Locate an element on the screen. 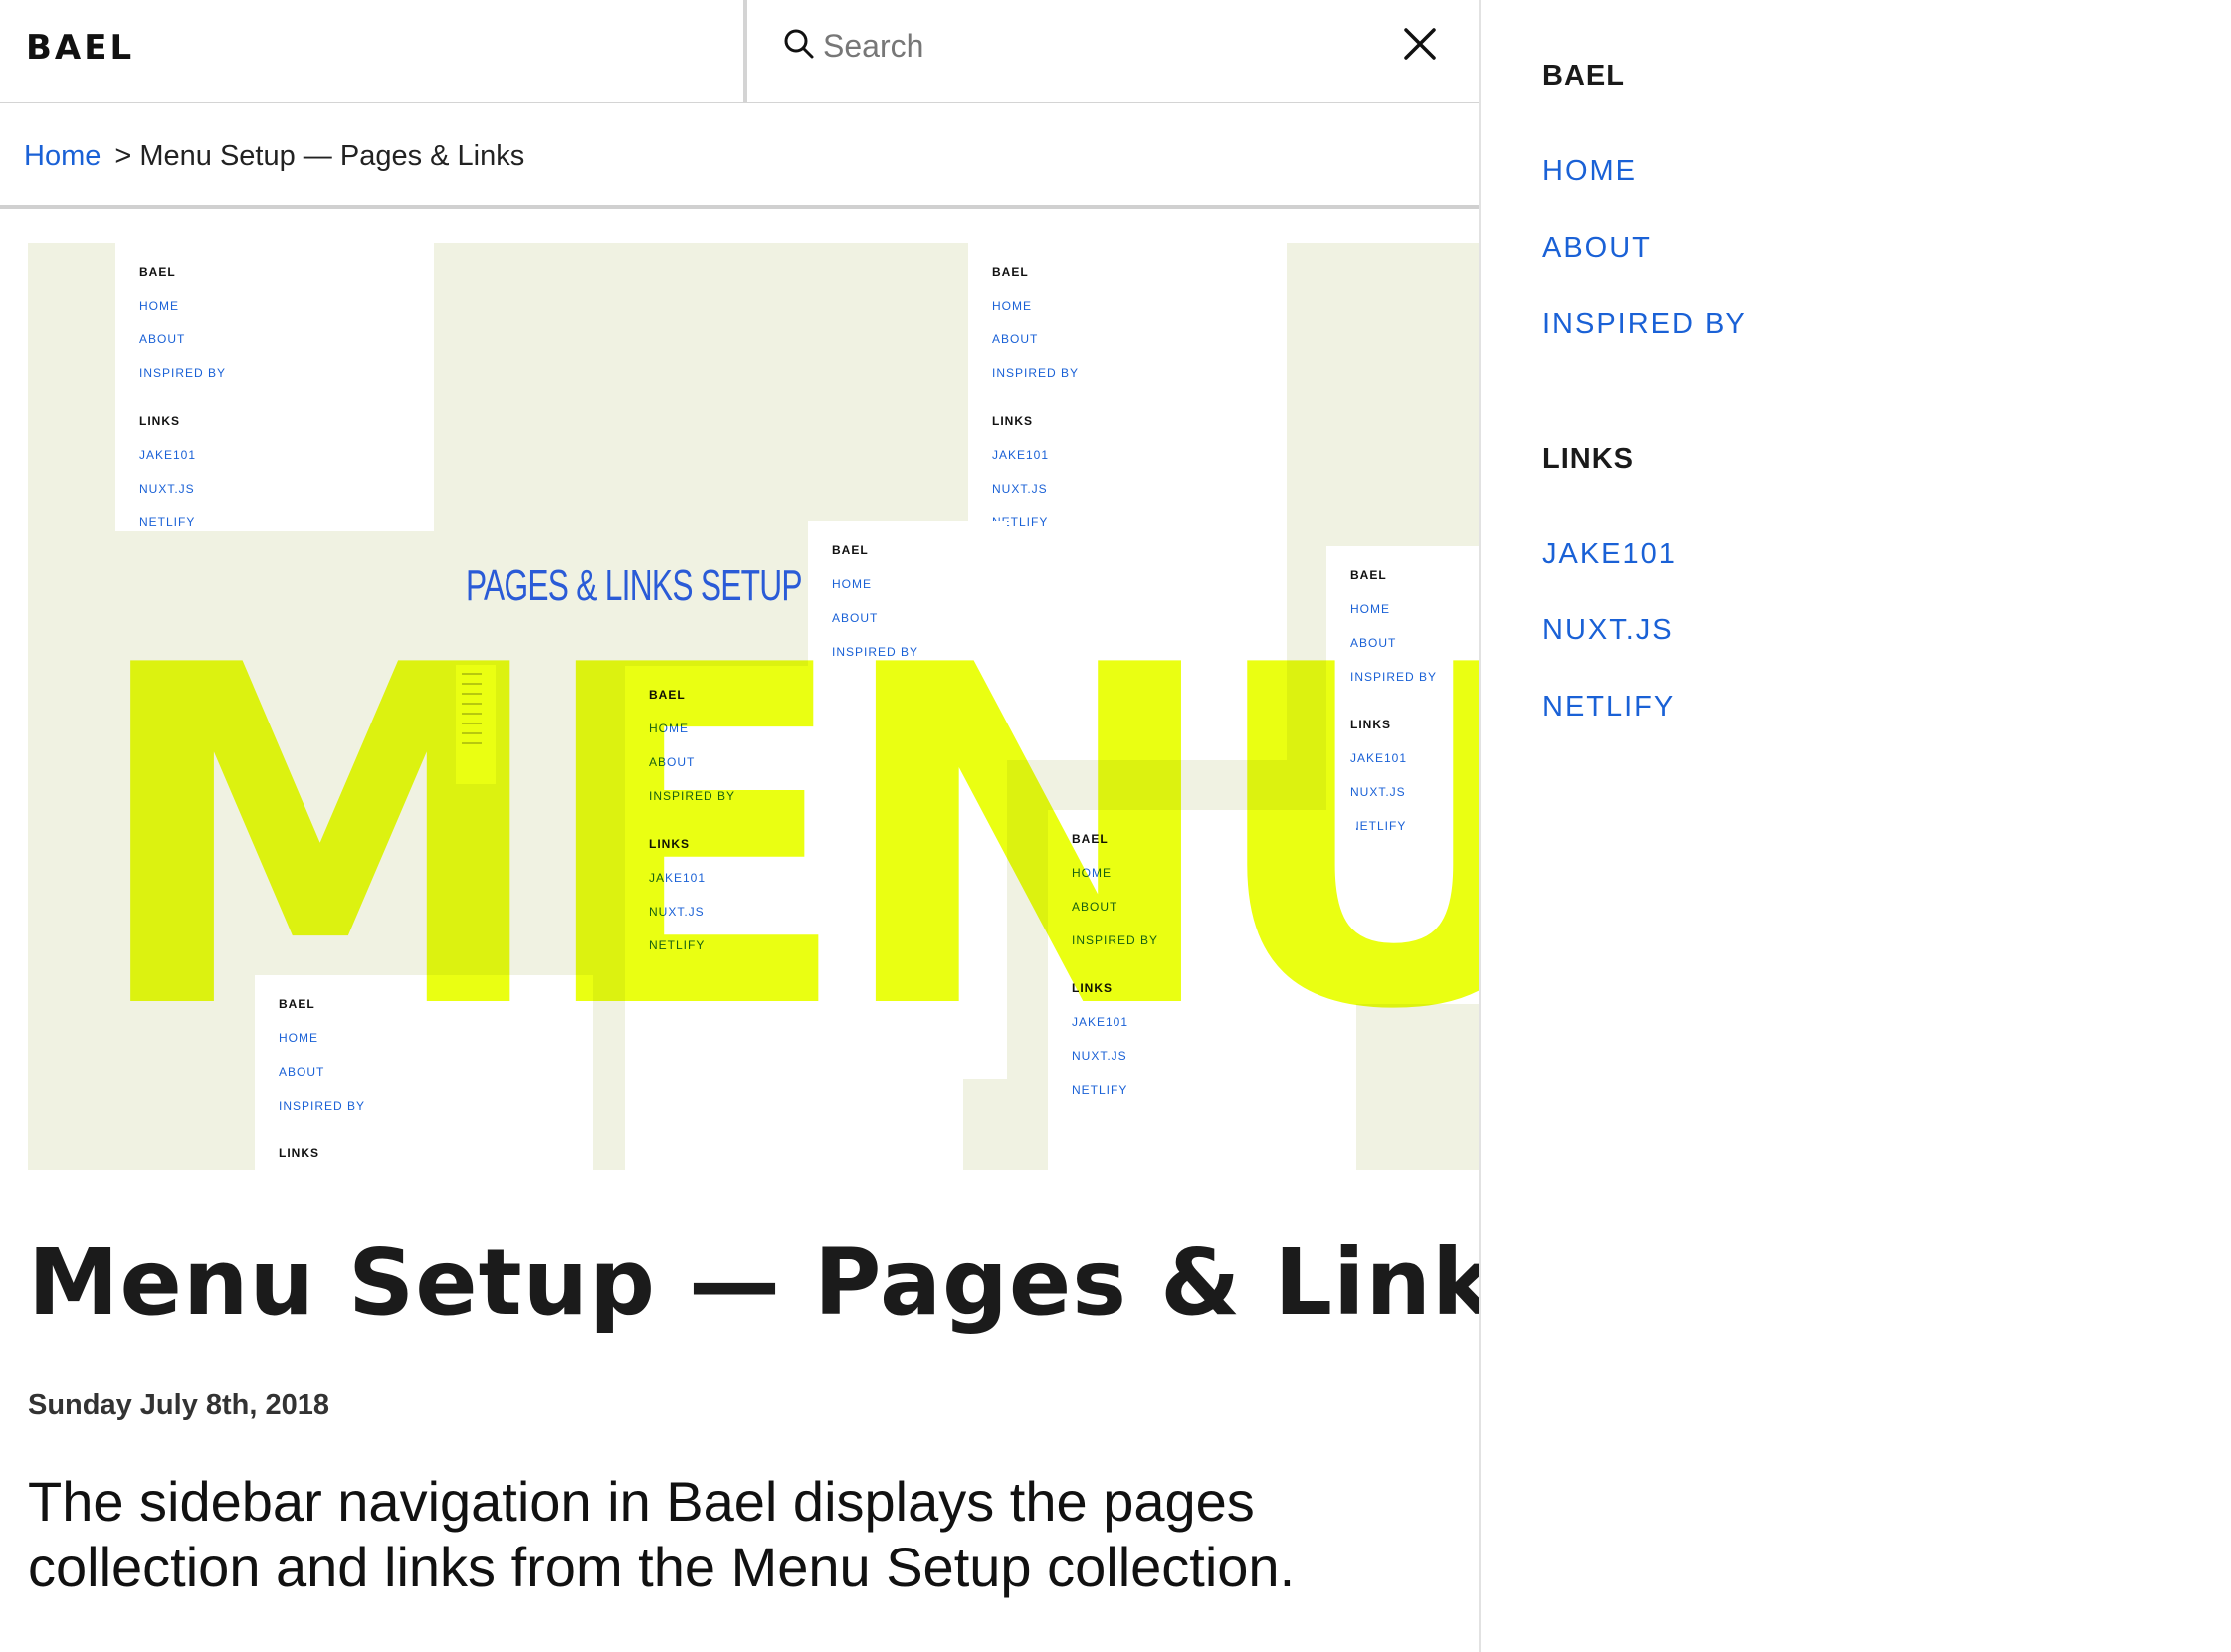  search-bar is located at coordinates (1111, 51).